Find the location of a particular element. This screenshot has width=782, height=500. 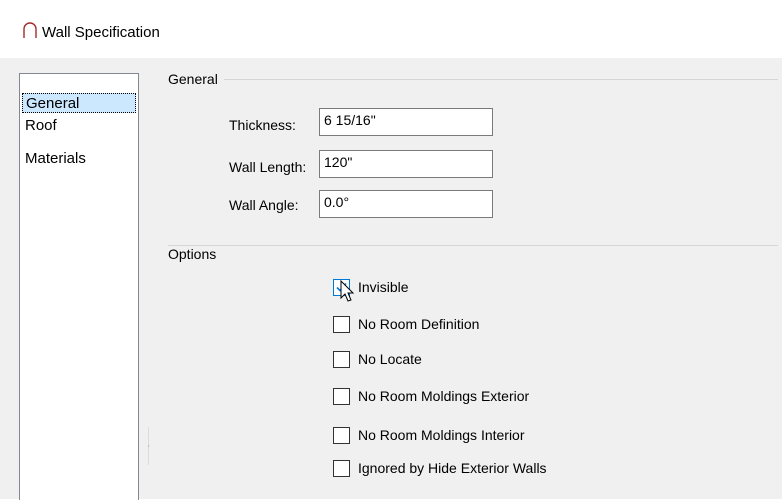

thickness-field: 6 15/16" is located at coordinates (406, 122).